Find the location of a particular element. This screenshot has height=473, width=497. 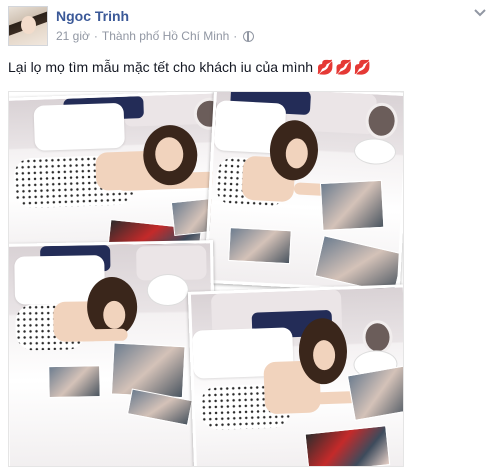

chevron-down-icon is located at coordinates (481, 13).